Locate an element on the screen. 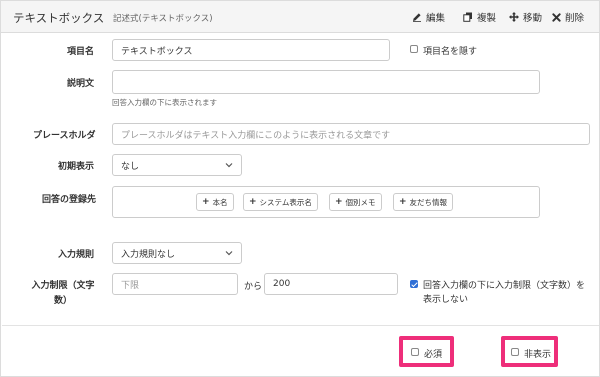 Image resolution: width=600 pixels, height=377 pixels. initial-display-select: なし is located at coordinates (177, 165).